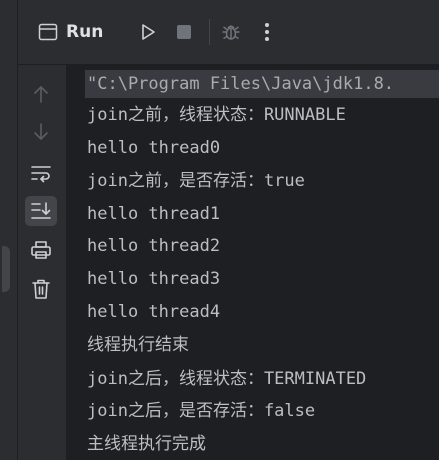  I want to click on rerun-button, so click(148, 32).